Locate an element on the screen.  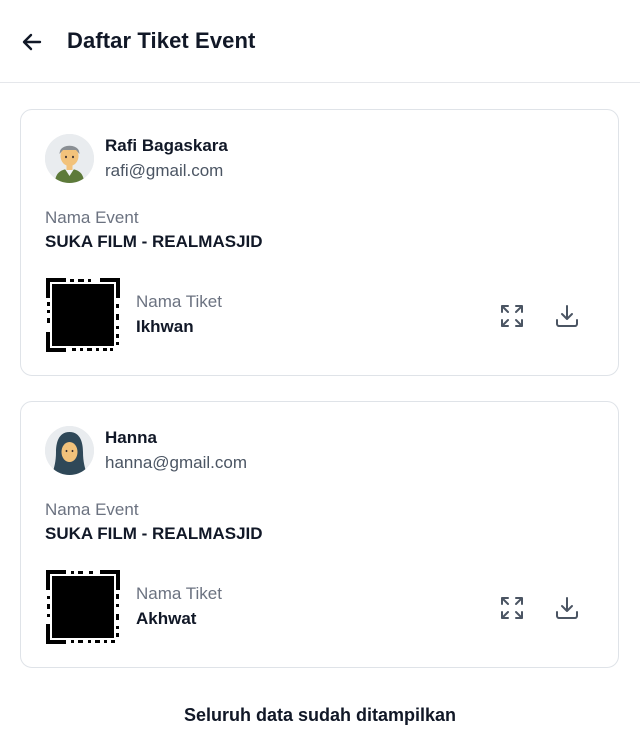
male-avatar-icon is located at coordinates (69, 158).